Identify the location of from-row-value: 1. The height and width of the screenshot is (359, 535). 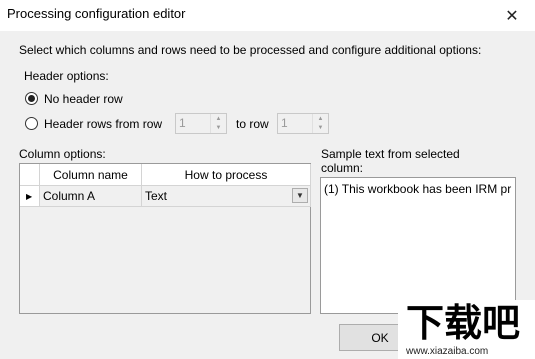
(182, 123).